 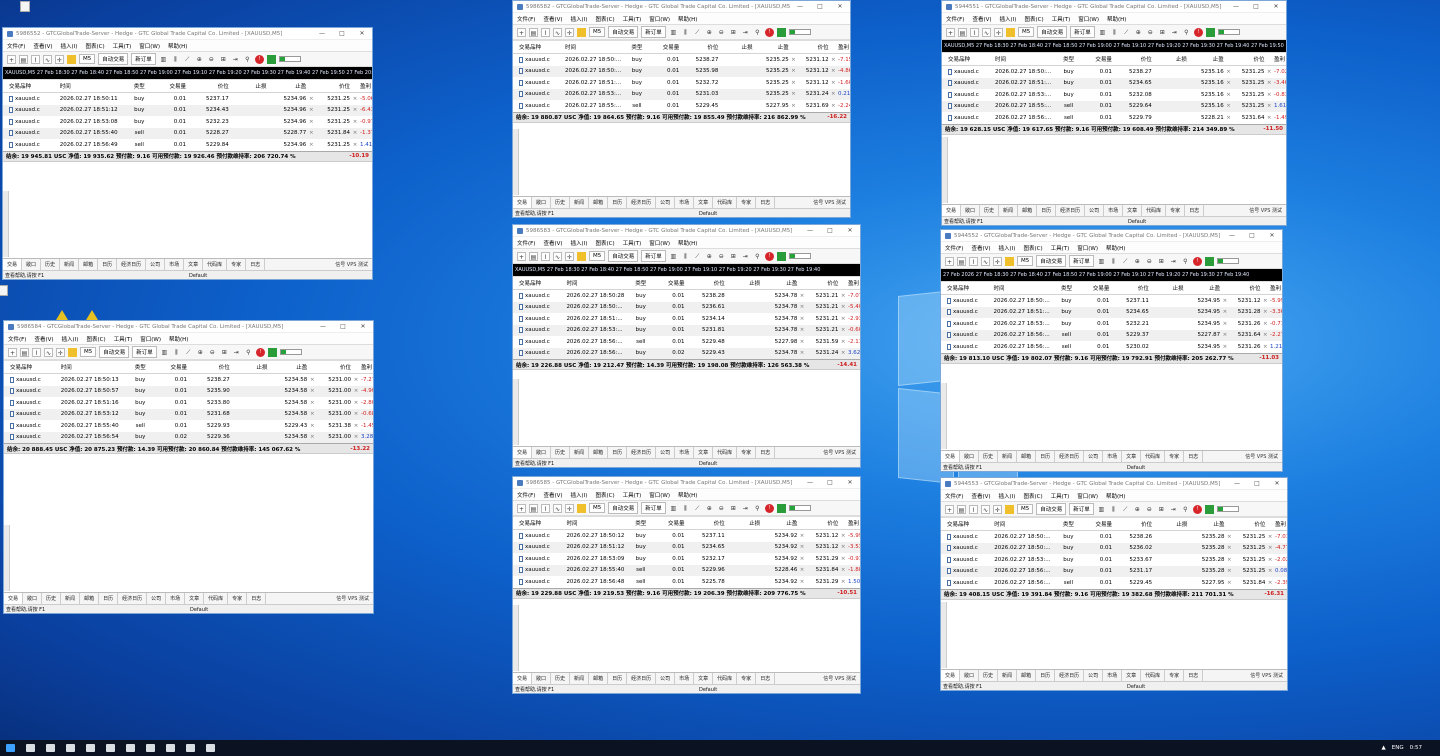 I want to click on tab-item: 市场, so click(x=175, y=264).